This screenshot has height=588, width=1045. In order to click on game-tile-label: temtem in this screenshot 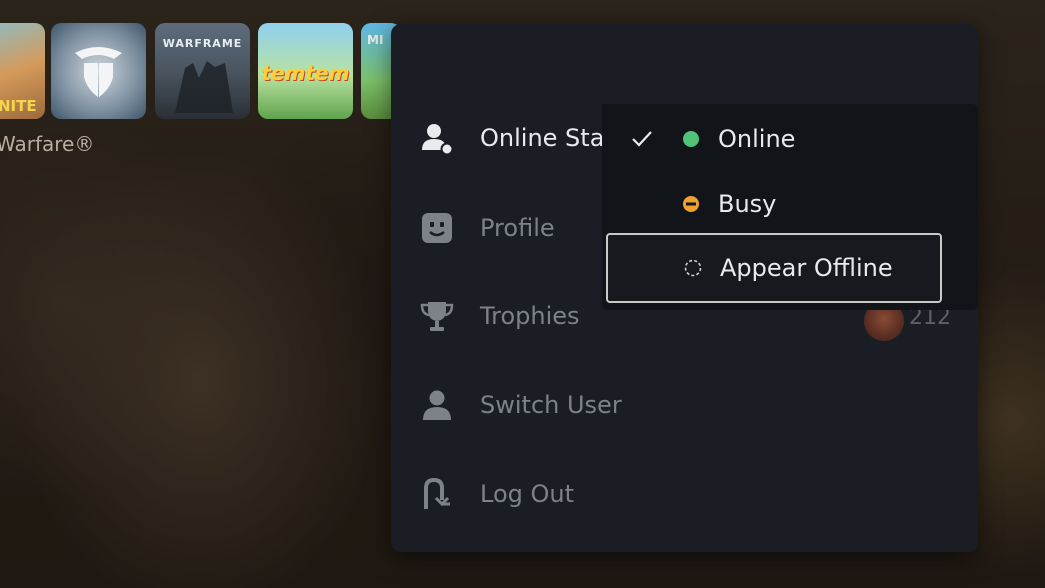, I will do `click(305, 73)`.